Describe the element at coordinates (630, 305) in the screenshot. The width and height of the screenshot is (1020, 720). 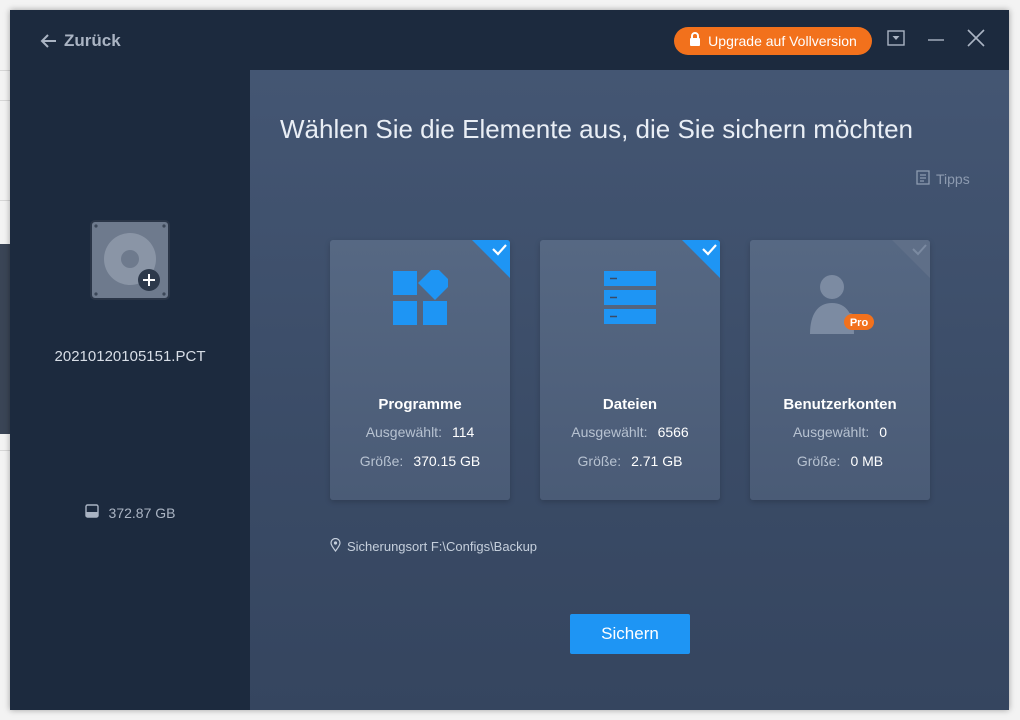
I see `files-icon` at that location.